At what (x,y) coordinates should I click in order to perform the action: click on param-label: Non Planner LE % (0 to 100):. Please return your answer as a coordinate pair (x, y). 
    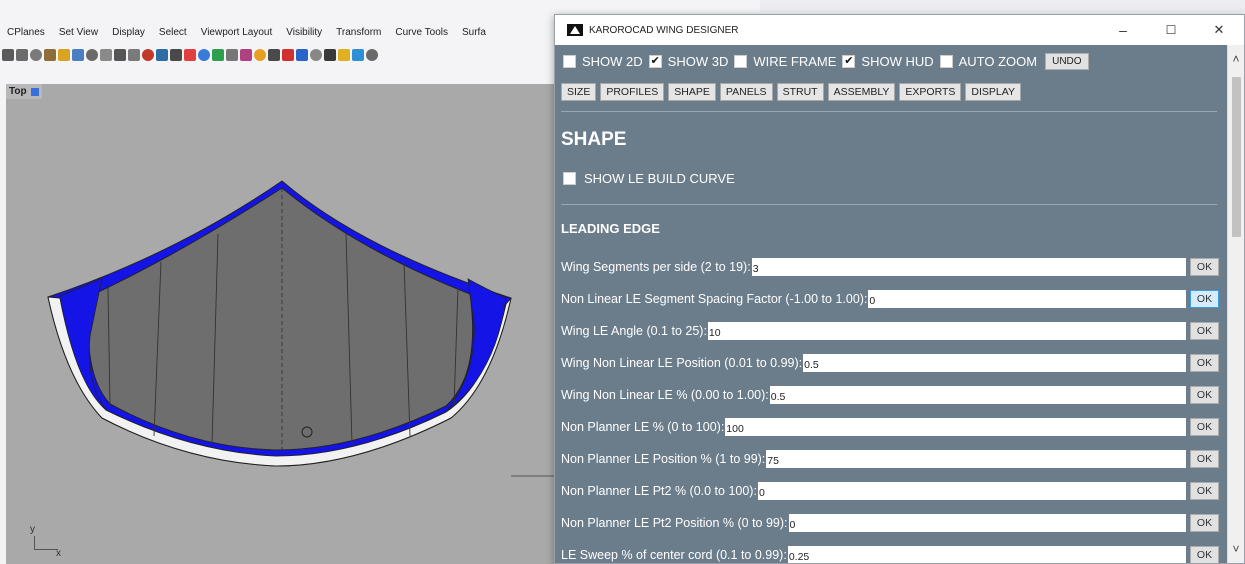
    Looking at the image, I should click on (643, 427).